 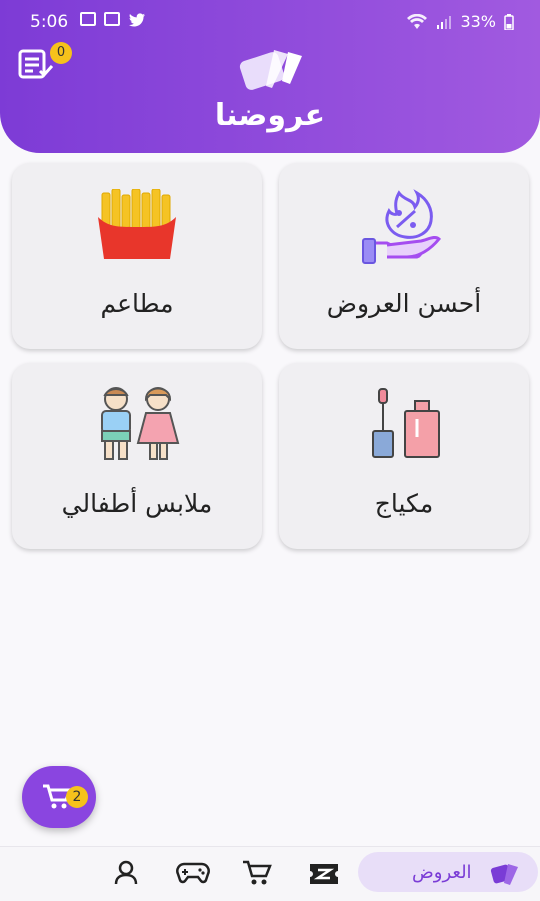 What do you see at coordinates (402, 226) in the screenshot?
I see `discount-hand-icon` at bounding box center [402, 226].